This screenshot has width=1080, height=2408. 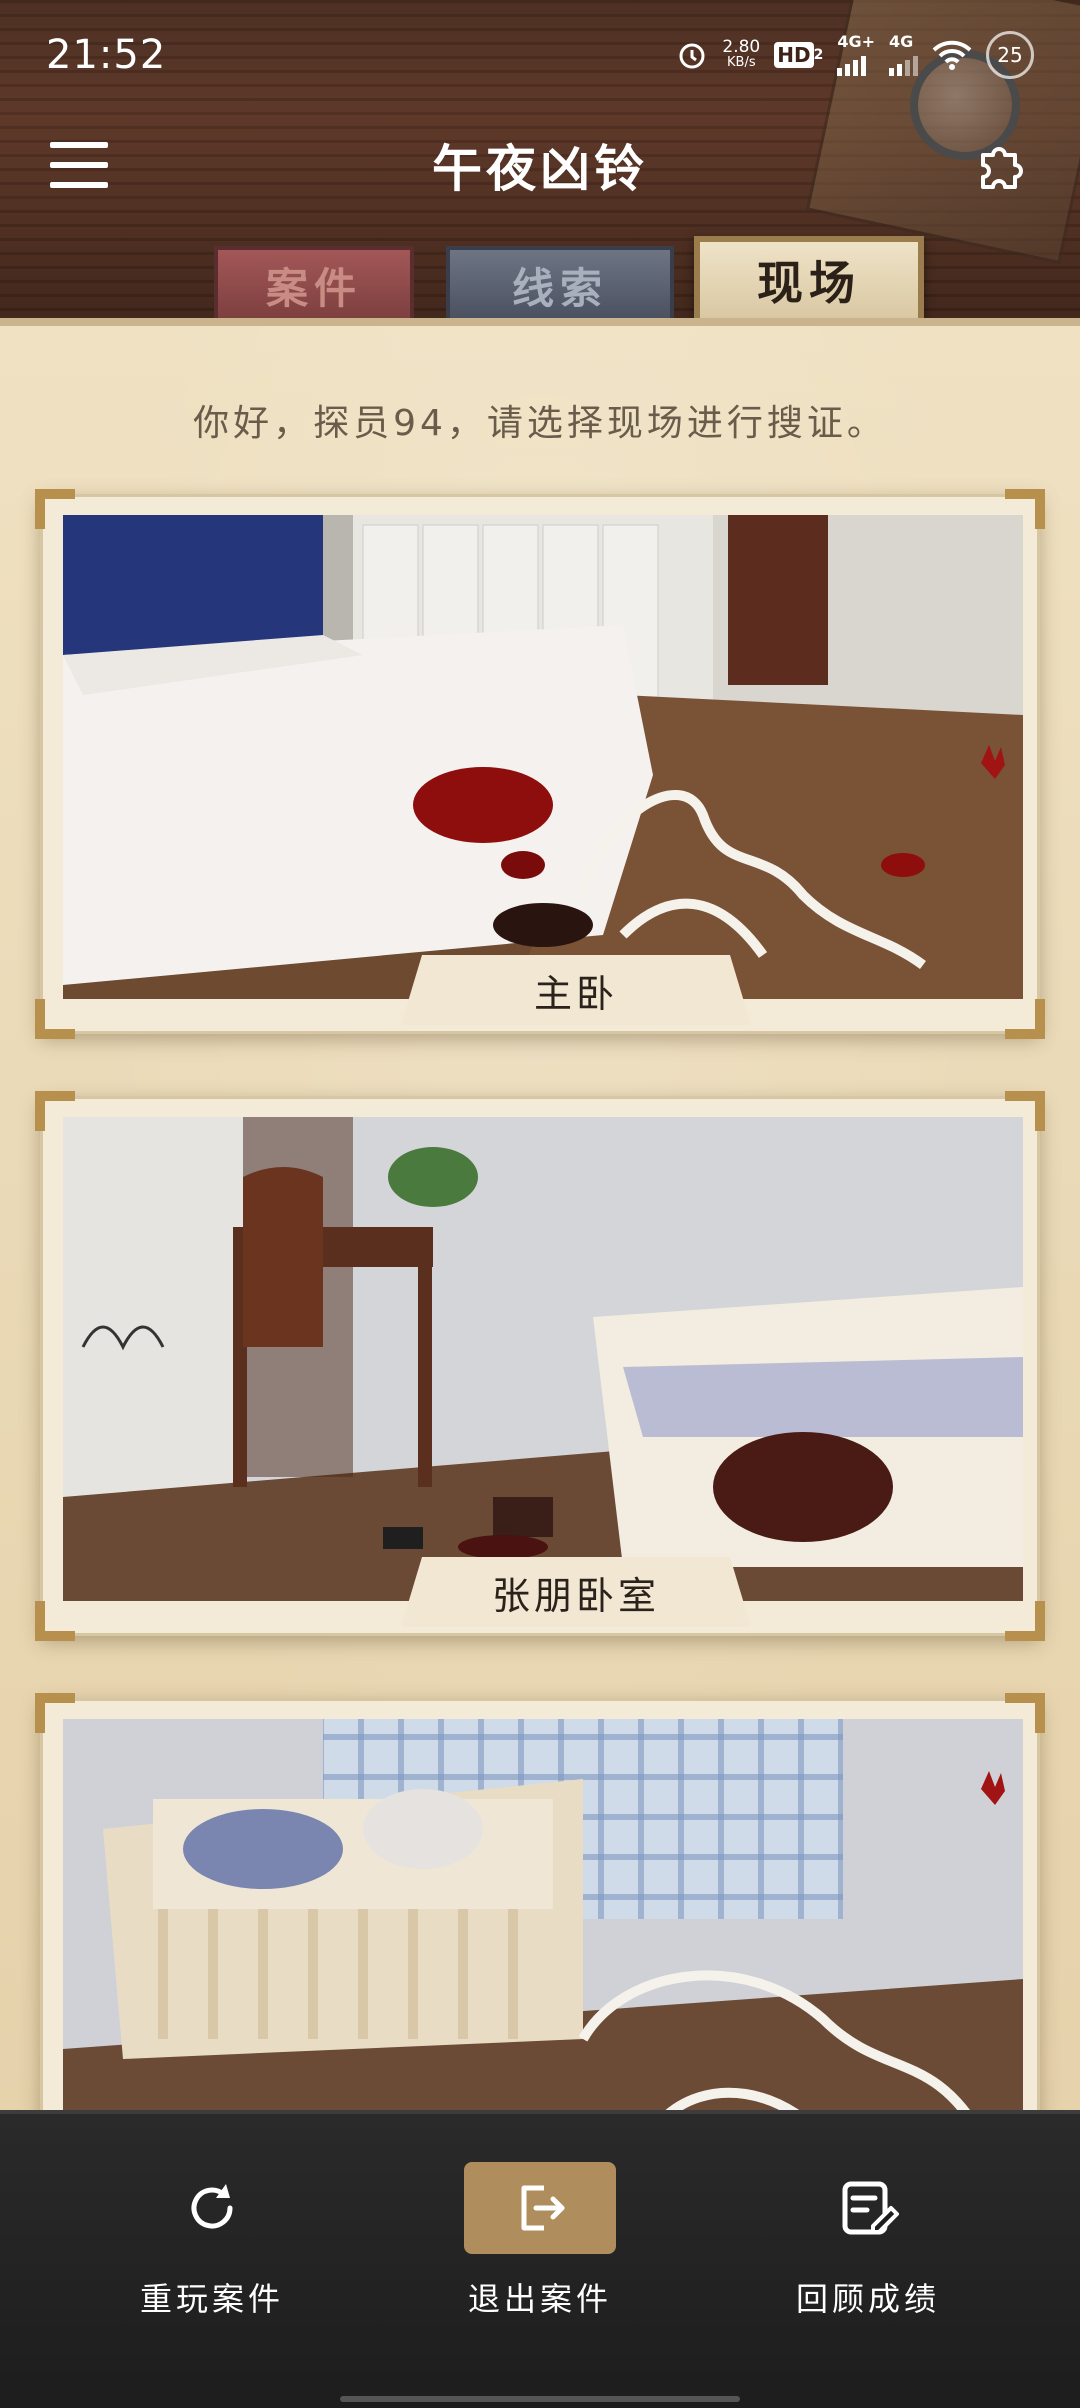 I want to click on home-indicator, so click(x=540, y=2399).